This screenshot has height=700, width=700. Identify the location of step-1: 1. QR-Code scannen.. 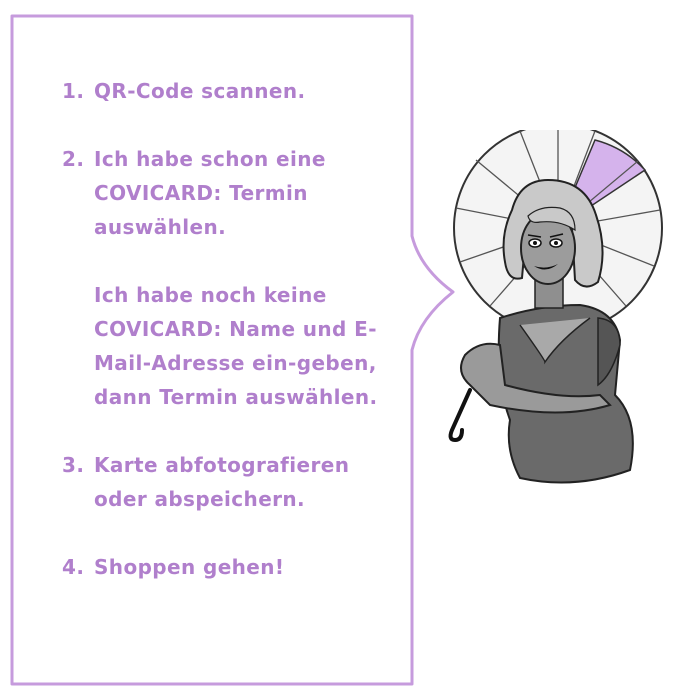
(232, 91).